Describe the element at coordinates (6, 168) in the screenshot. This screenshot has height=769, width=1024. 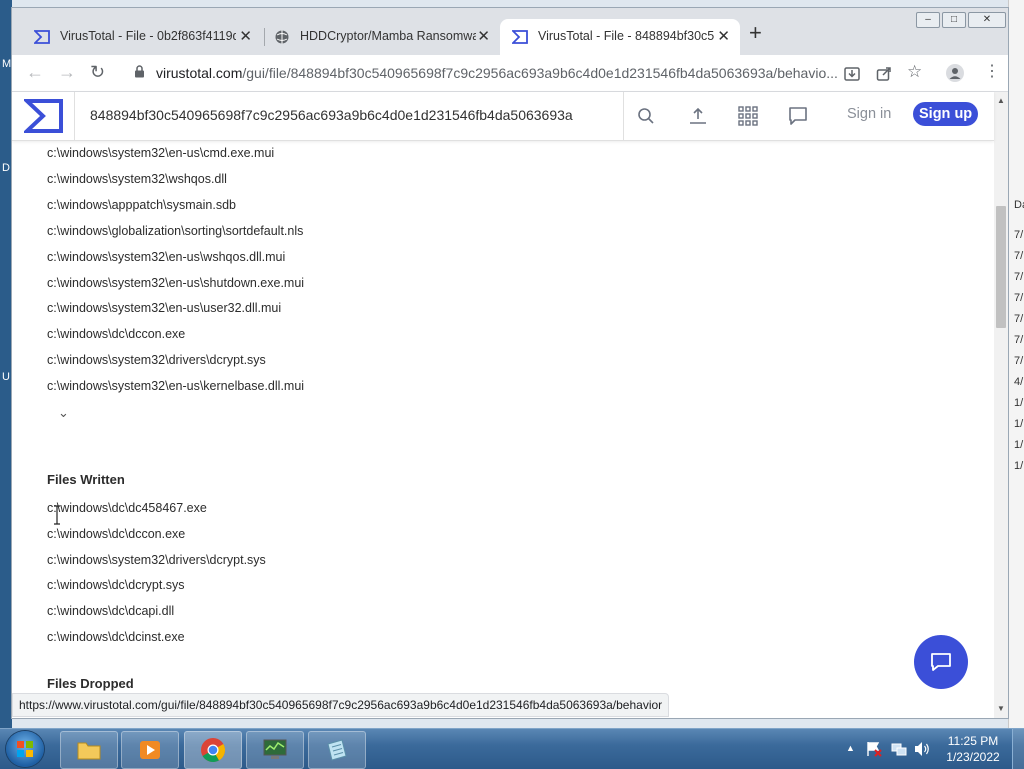
I see `desktop-left-letter: D` at that location.